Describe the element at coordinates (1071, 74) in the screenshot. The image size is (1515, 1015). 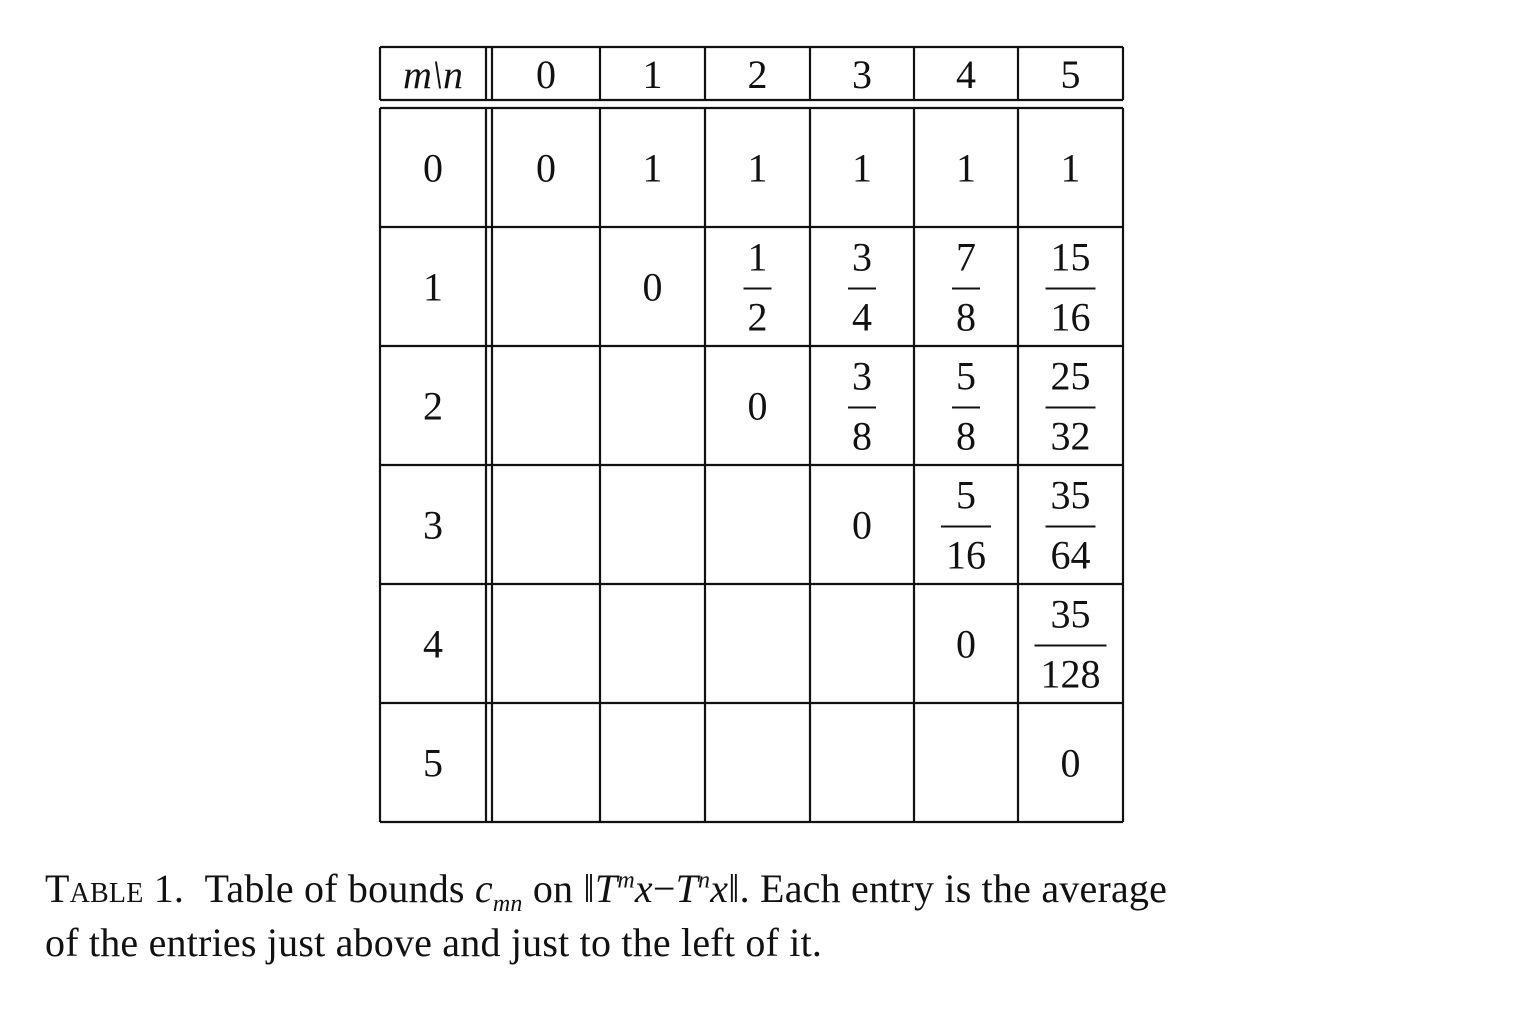
I see `column-header-5: 5` at that location.